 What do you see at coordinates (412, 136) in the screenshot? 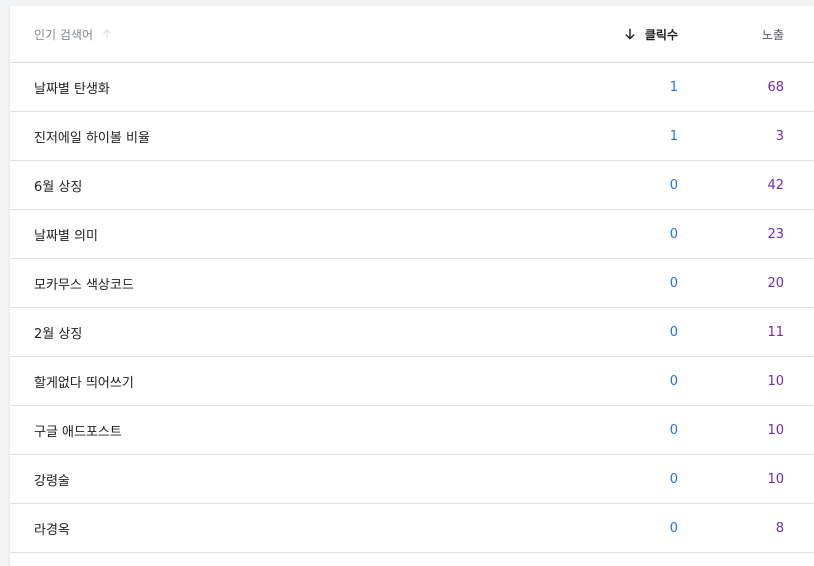
I see `table-row: 진저에일 하이볼 비율 1 3` at bounding box center [412, 136].